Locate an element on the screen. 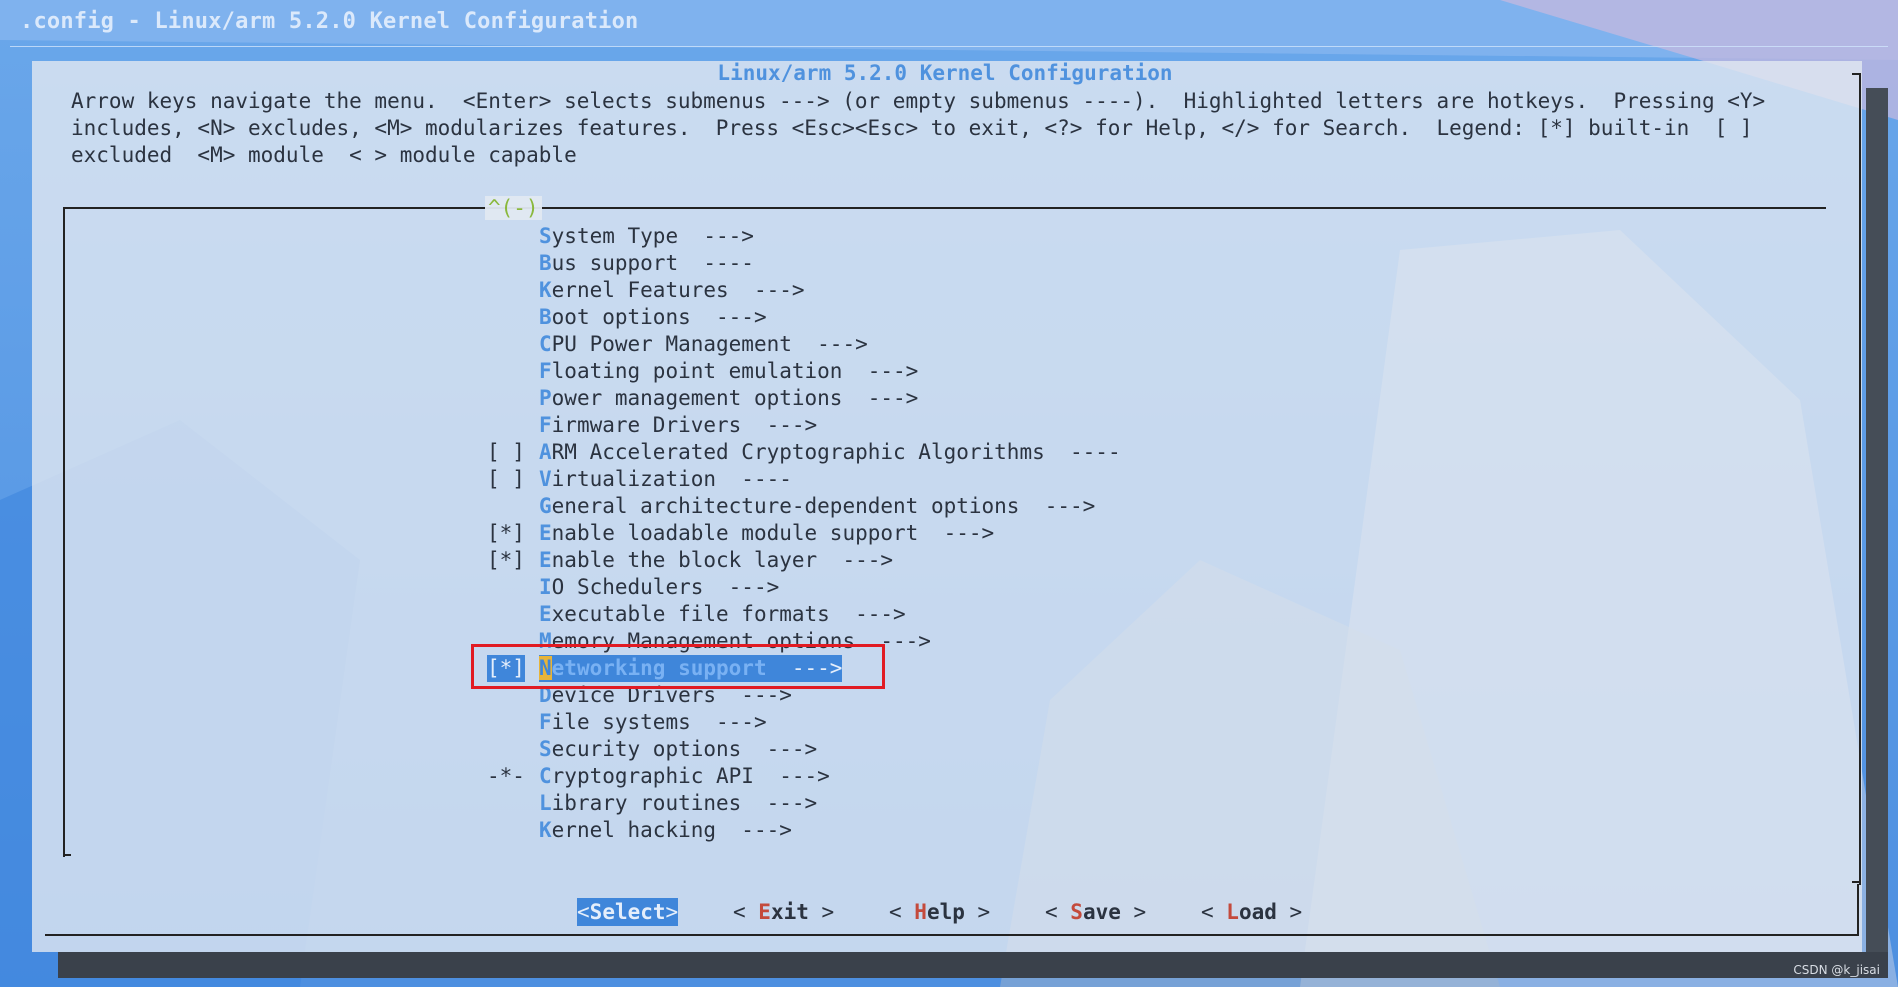  menu-item-label: Security options ---> is located at coordinates (678, 749).